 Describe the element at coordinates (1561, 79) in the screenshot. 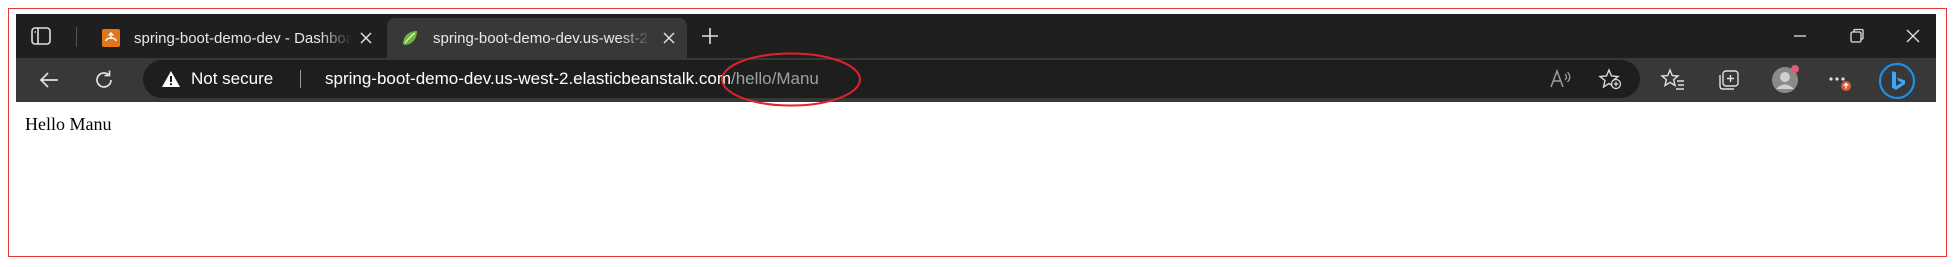

I see `read-aloud-icon` at that location.